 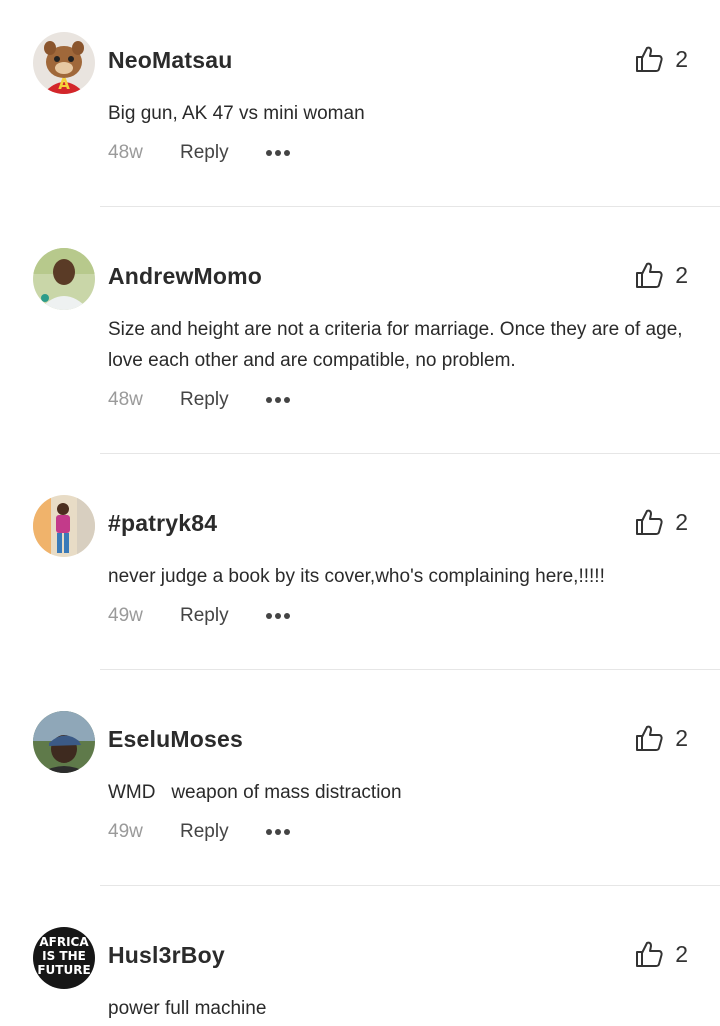 What do you see at coordinates (185, 276) in the screenshot?
I see `username: AndrewMomo` at bounding box center [185, 276].